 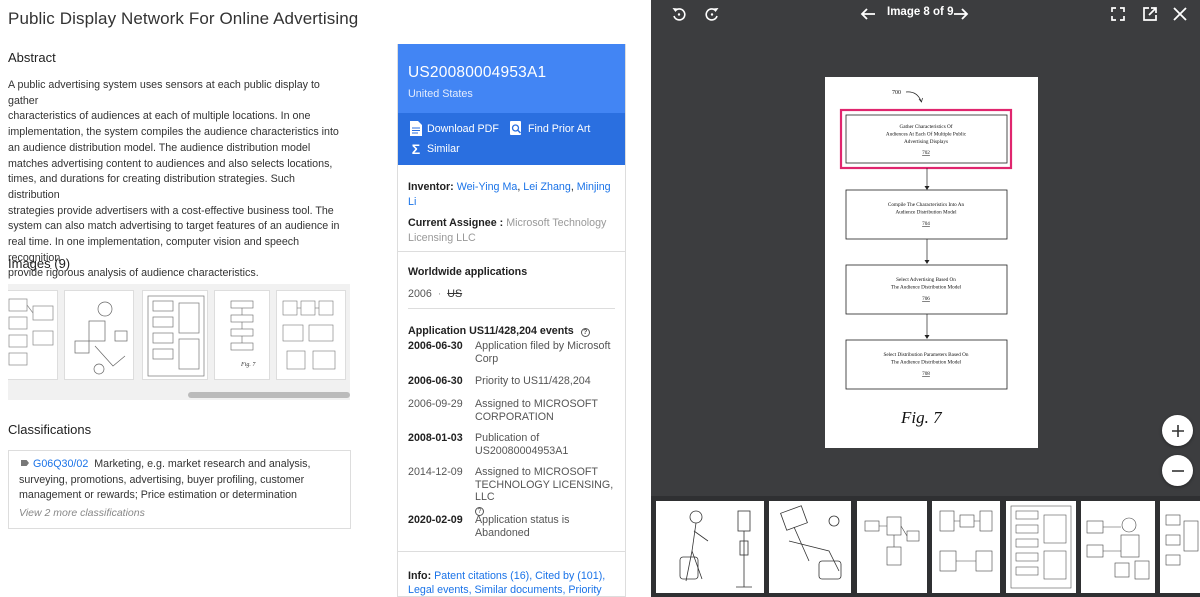 What do you see at coordinates (550, 128) in the screenshot?
I see `find-prior-art-button: Find Prior Art` at bounding box center [550, 128].